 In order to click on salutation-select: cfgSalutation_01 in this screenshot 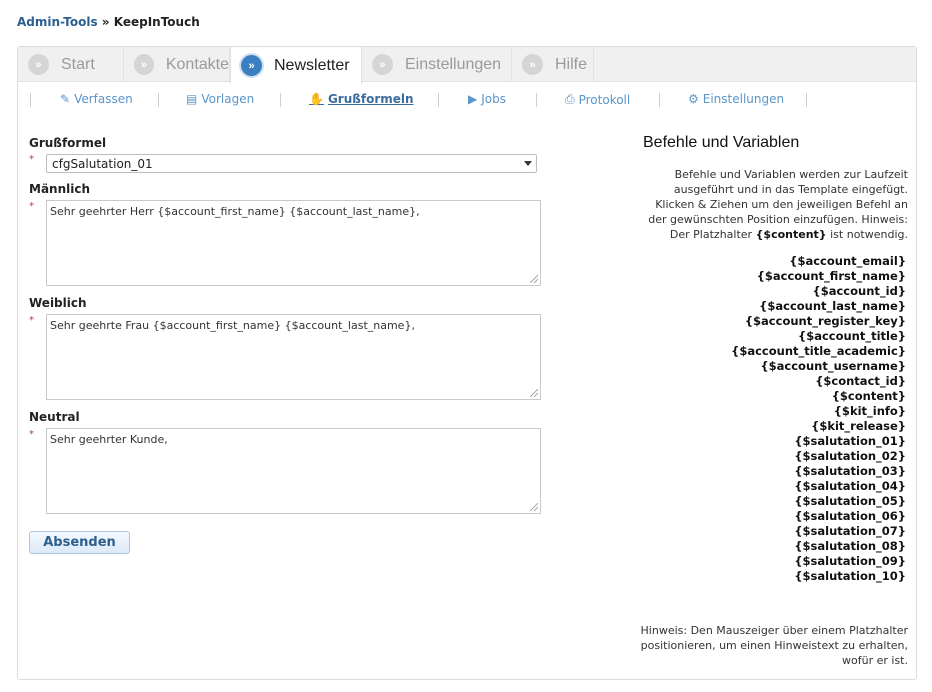, I will do `click(291, 163)`.